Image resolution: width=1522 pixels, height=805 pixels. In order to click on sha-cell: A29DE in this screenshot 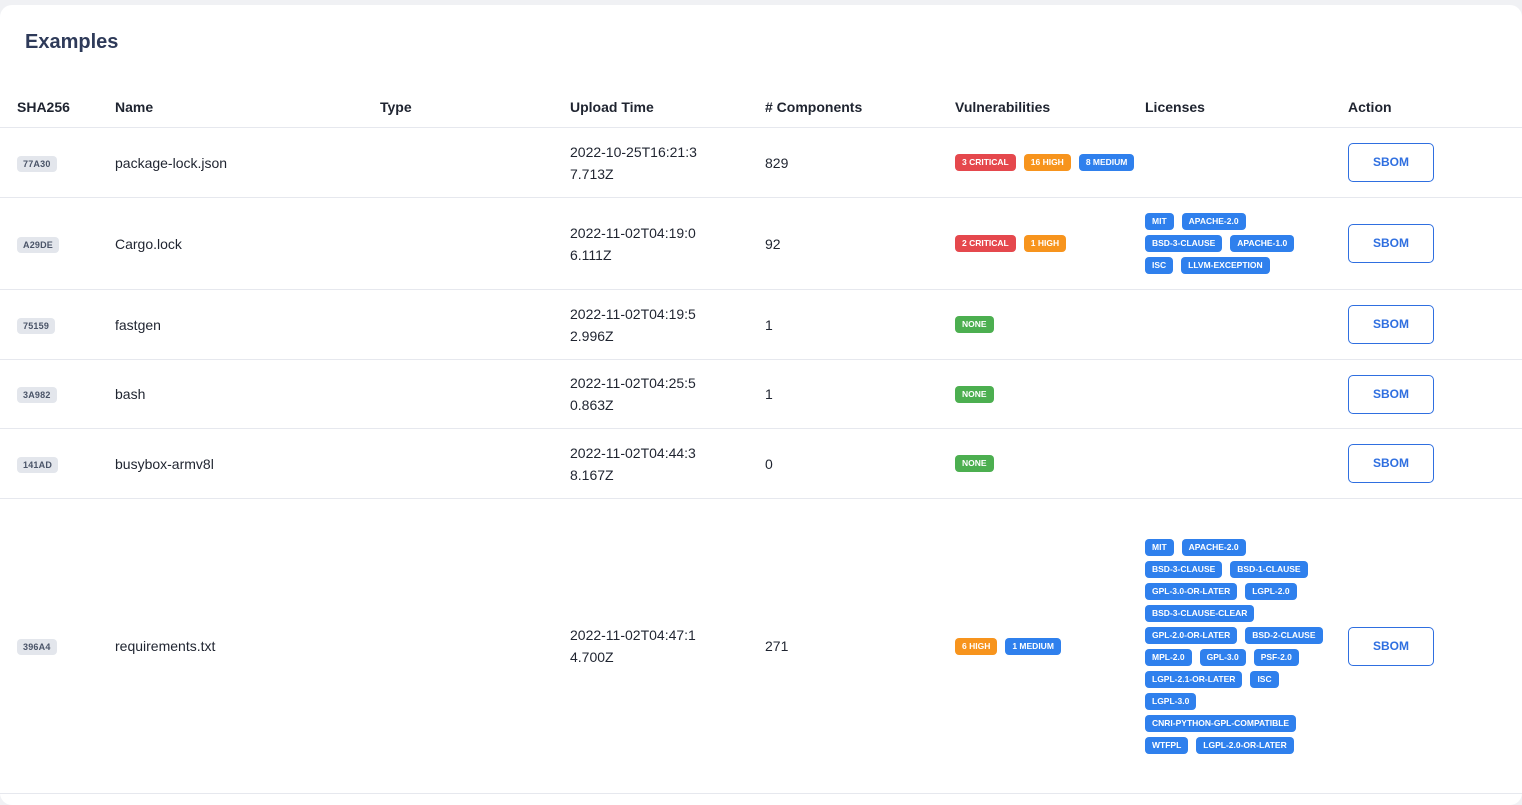, I will do `click(57, 243)`.